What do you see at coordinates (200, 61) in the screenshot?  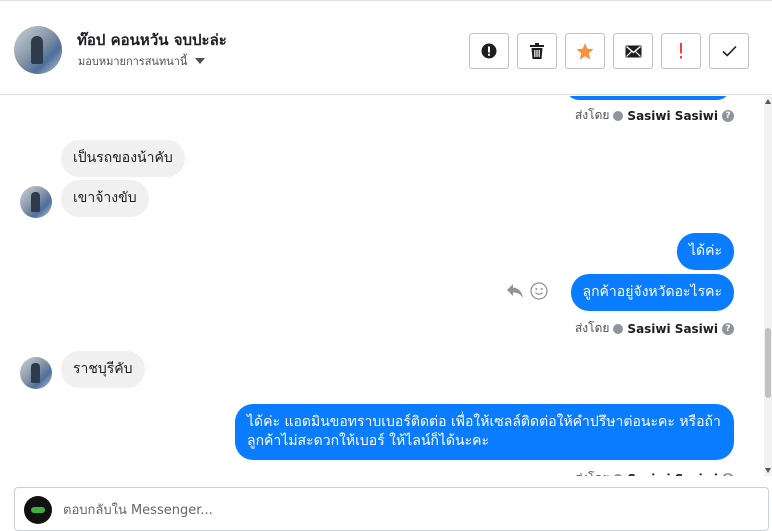 I see `caret-down-icon` at bounding box center [200, 61].